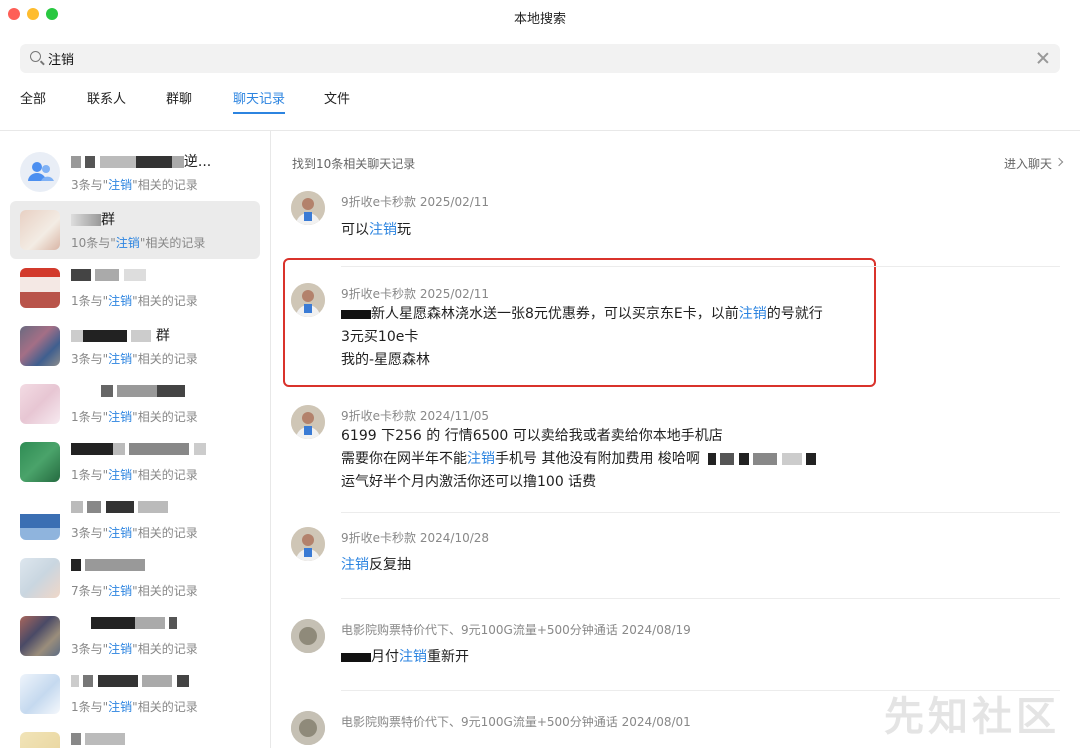 The height and width of the screenshot is (748, 1080). What do you see at coordinates (35, 56) in the screenshot?
I see `search-icon` at bounding box center [35, 56].